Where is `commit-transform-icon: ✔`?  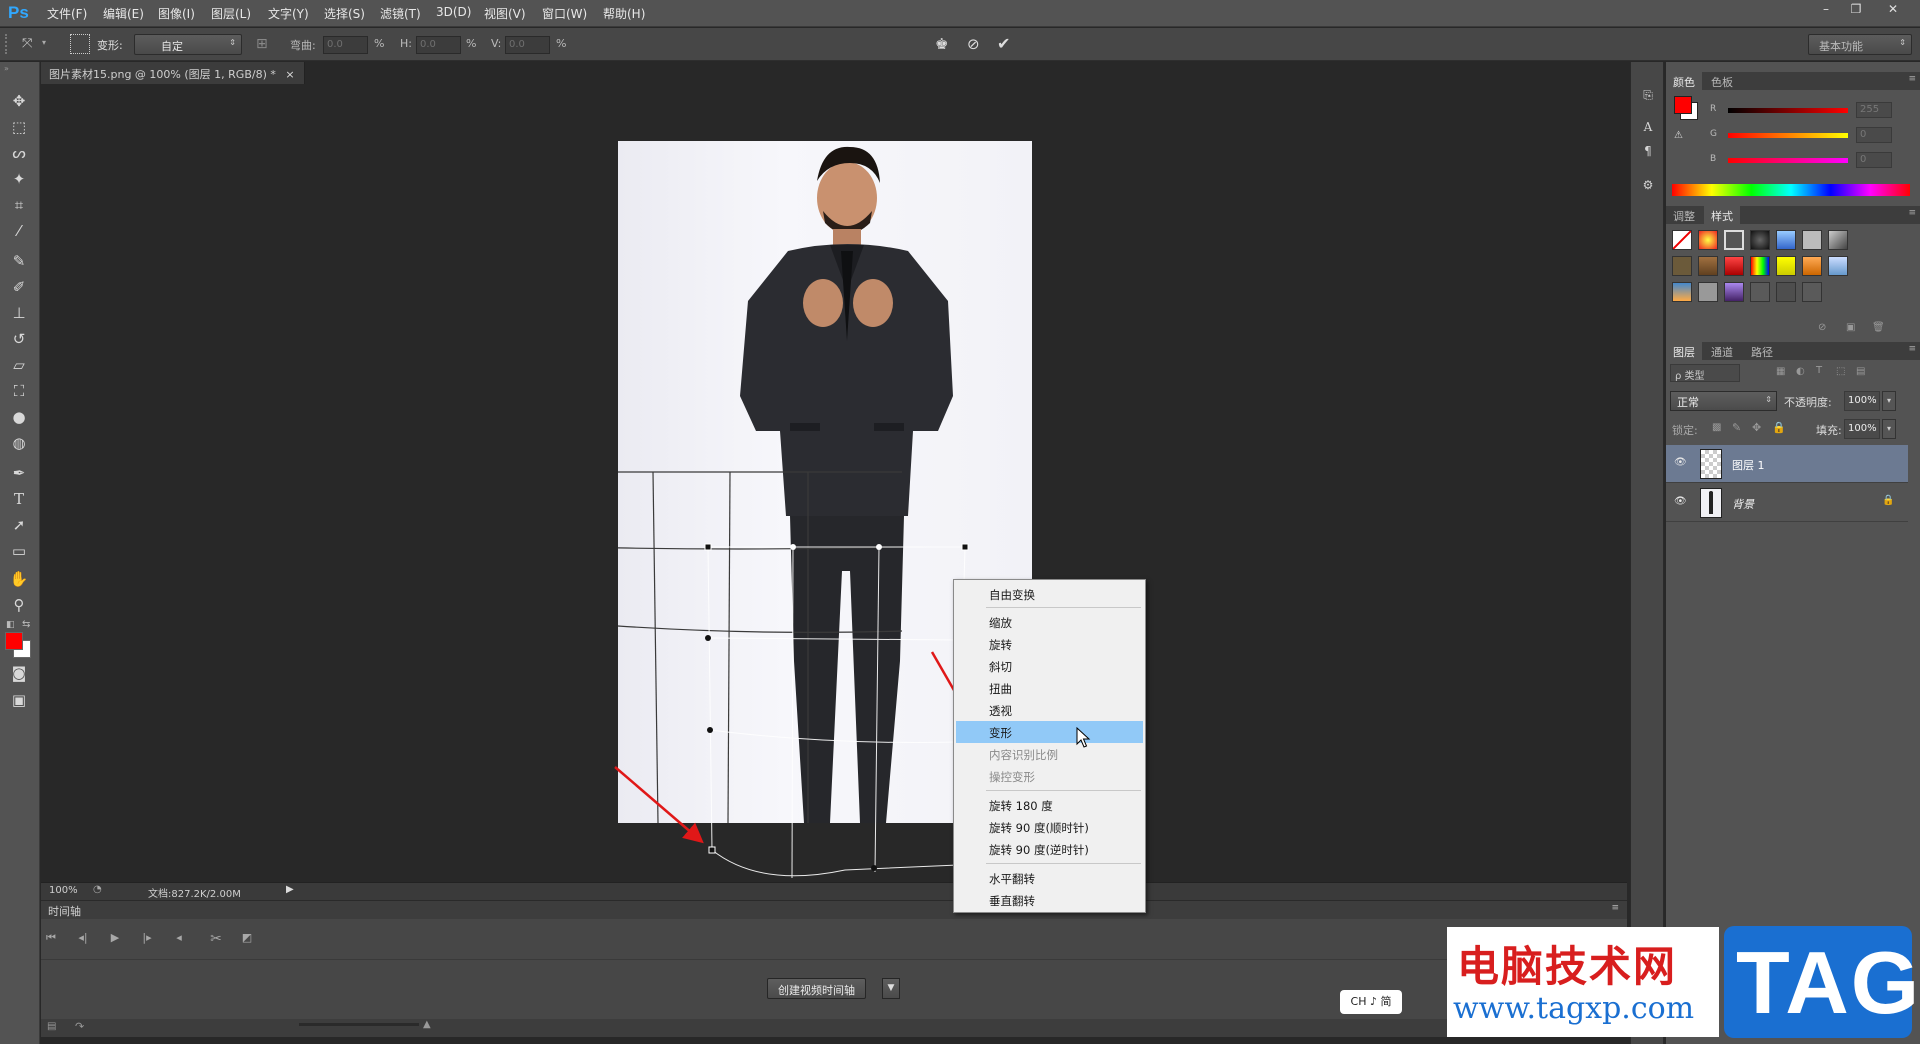 commit-transform-icon: ✔ is located at coordinates (1003, 43).